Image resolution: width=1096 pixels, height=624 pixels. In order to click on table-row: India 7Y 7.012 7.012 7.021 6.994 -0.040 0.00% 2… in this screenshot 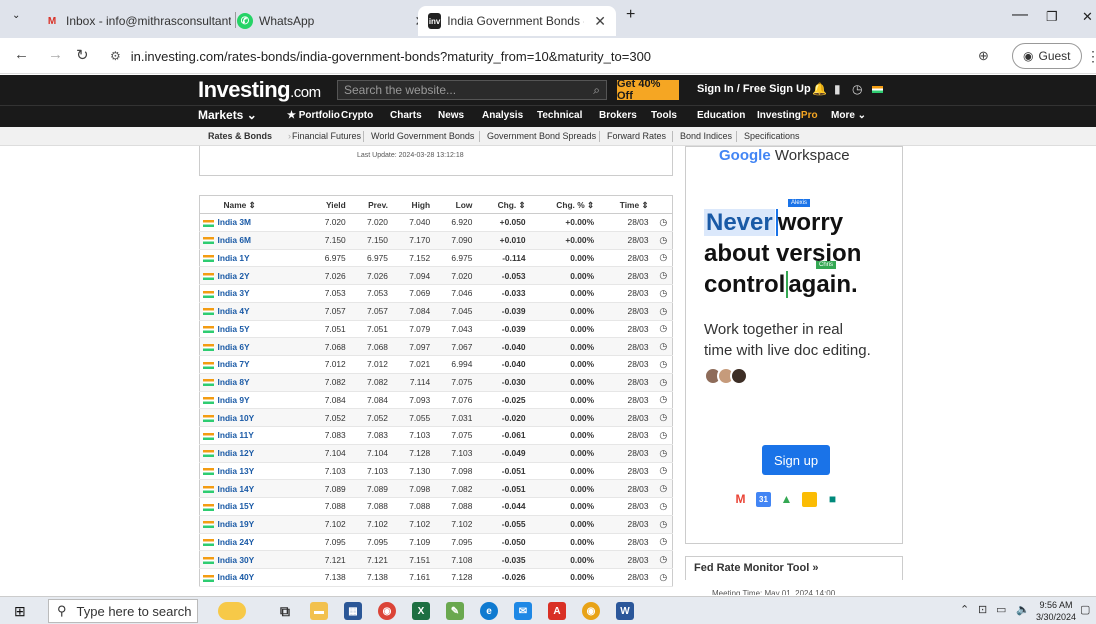, I will do `click(436, 364)`.